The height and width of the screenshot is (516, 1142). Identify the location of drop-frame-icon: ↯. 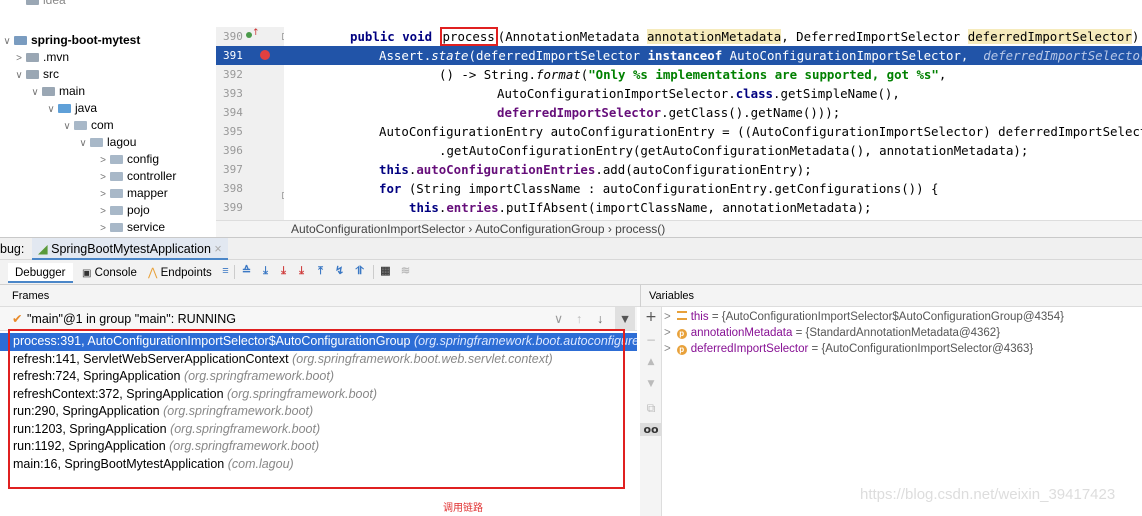
(339, 271).